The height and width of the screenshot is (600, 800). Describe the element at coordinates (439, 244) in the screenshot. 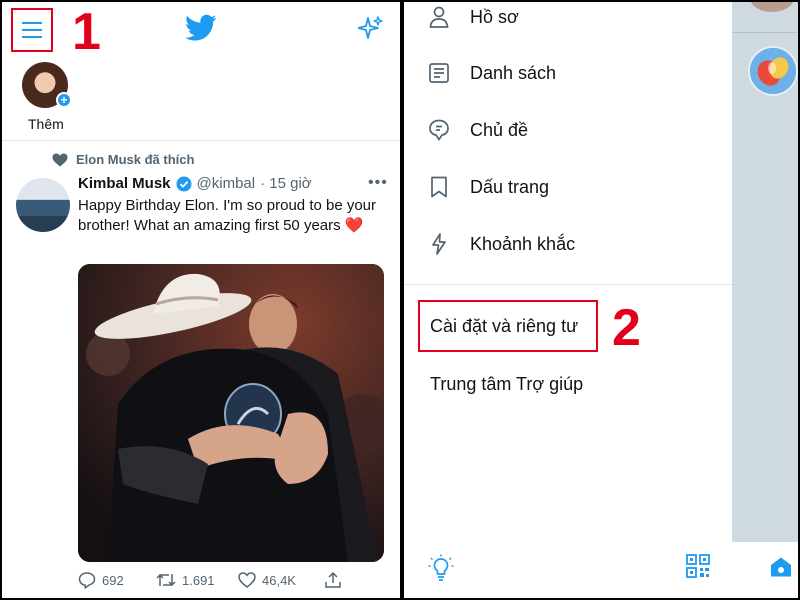

I see `moments-icon` at that location.